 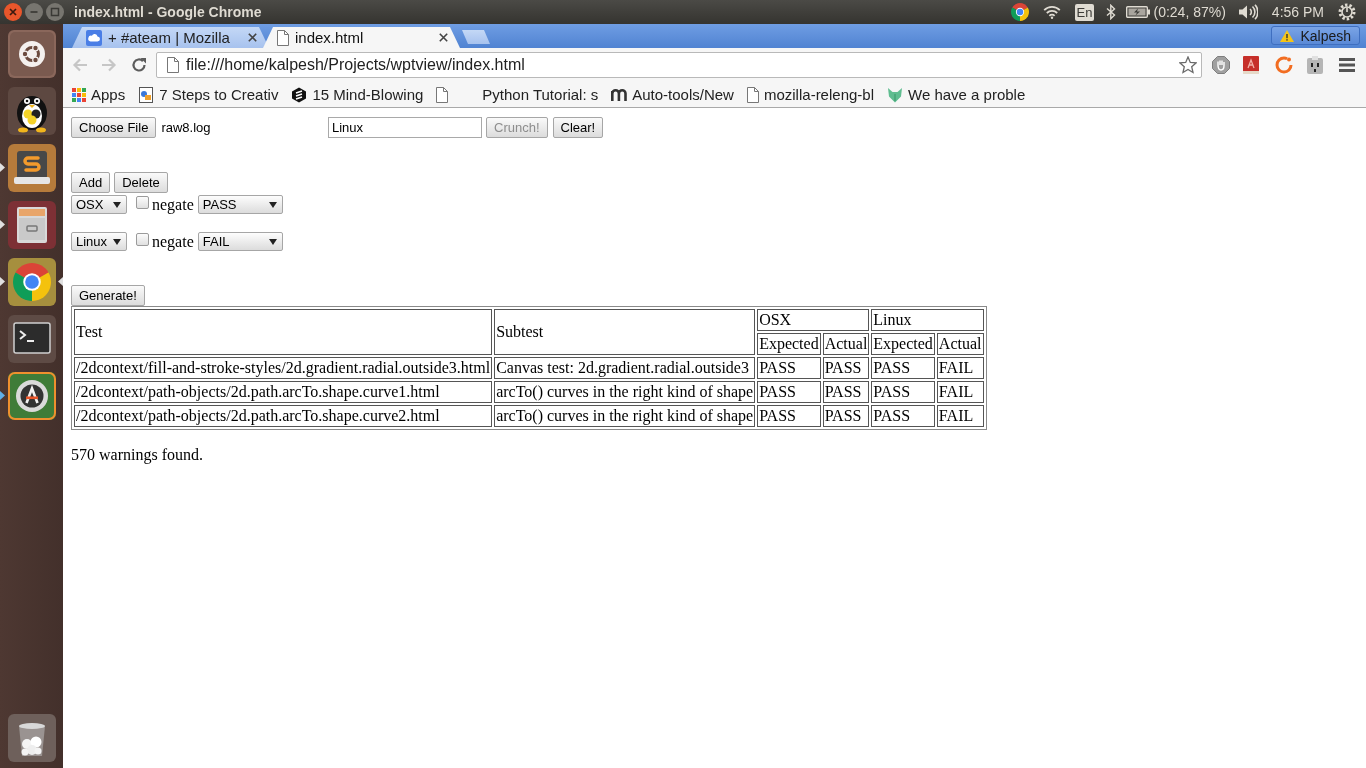 I want to click on browser-tab: index.html, so click(x=361, y=37).